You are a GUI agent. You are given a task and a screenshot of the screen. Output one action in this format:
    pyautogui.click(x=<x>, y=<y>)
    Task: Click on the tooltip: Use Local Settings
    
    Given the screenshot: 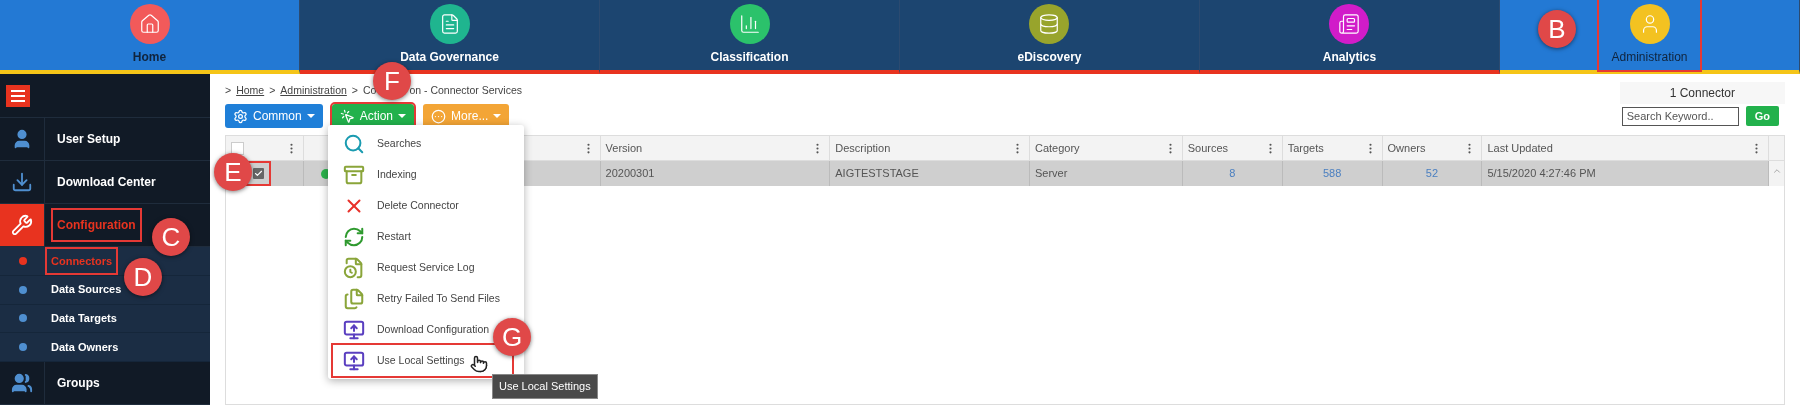 What is the action you would take?
    pyautogui.click(x=545, y=386)
    